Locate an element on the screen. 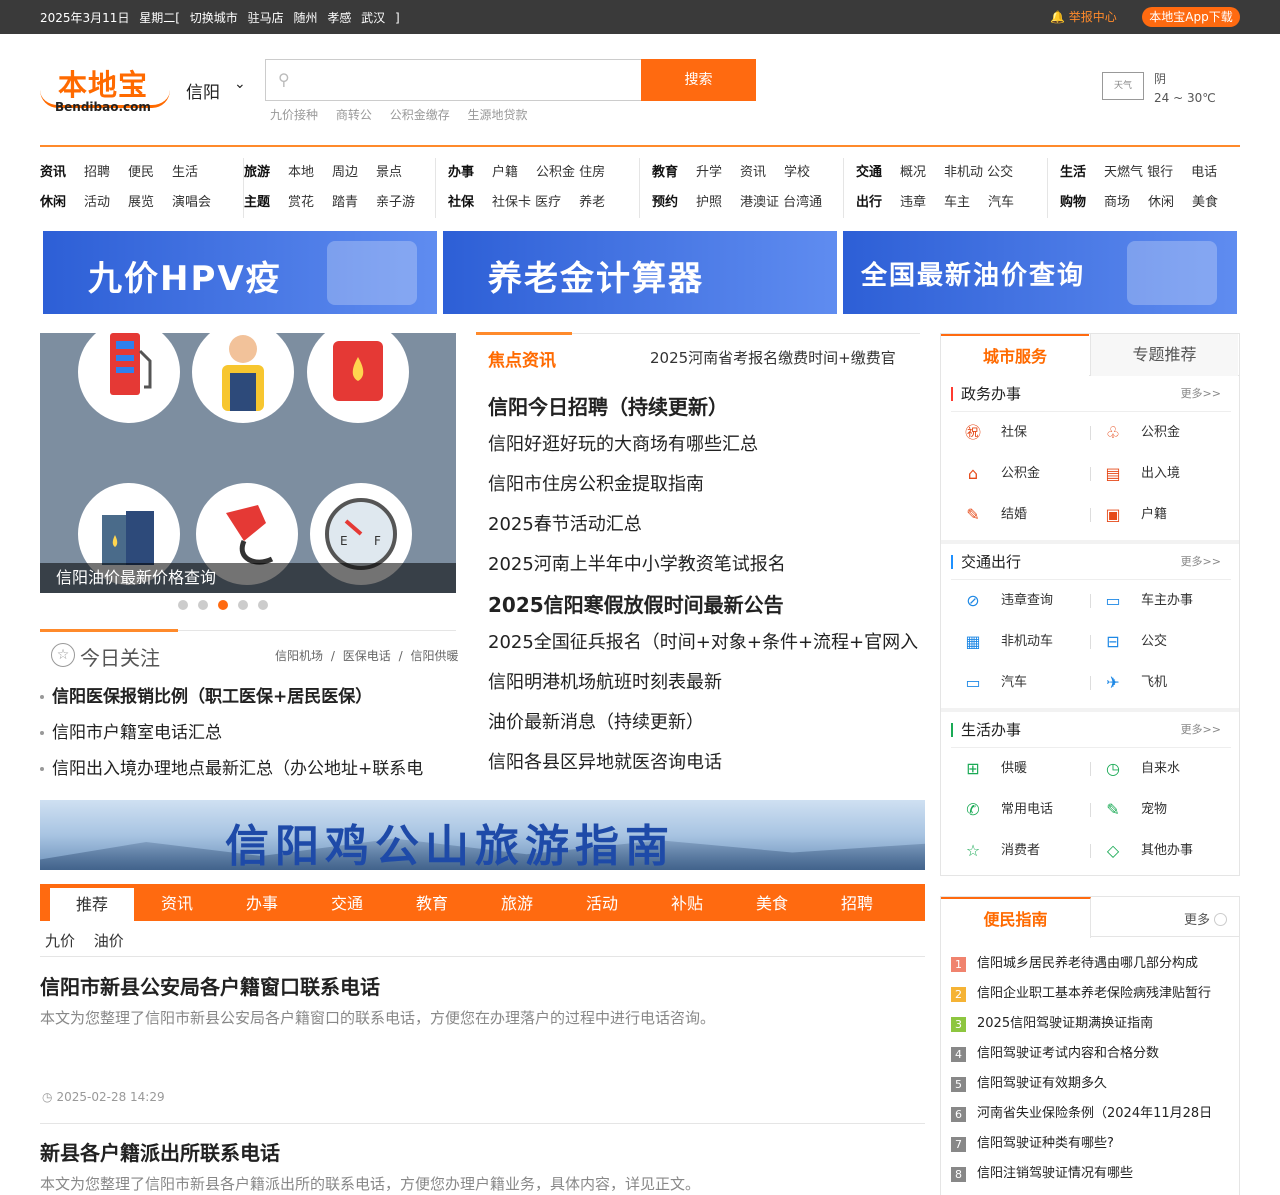  tab-travel: 旅游 is located at coordinates (517, 902).